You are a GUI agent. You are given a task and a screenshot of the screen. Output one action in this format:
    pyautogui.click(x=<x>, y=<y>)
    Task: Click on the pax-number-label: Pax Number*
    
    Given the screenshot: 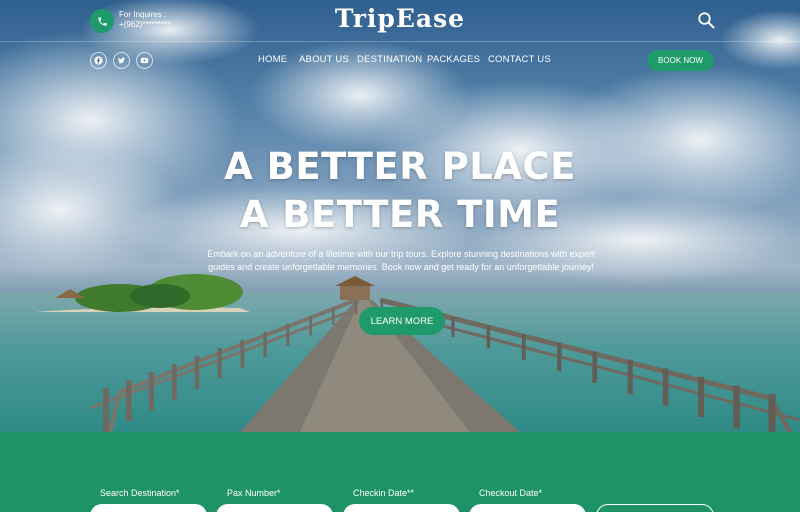 What is the action you would take?
    pyautogui.click(x=254, y=493)
    